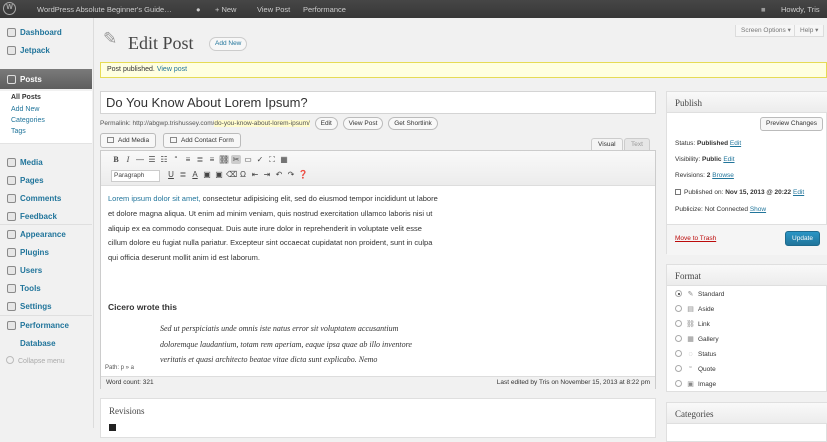 This screenshot has height=442, width=827. What do you see at coordinates (758, 209) in the screenshot?
I see `publicize-show-link: Show` at bounding box center [758, 209].